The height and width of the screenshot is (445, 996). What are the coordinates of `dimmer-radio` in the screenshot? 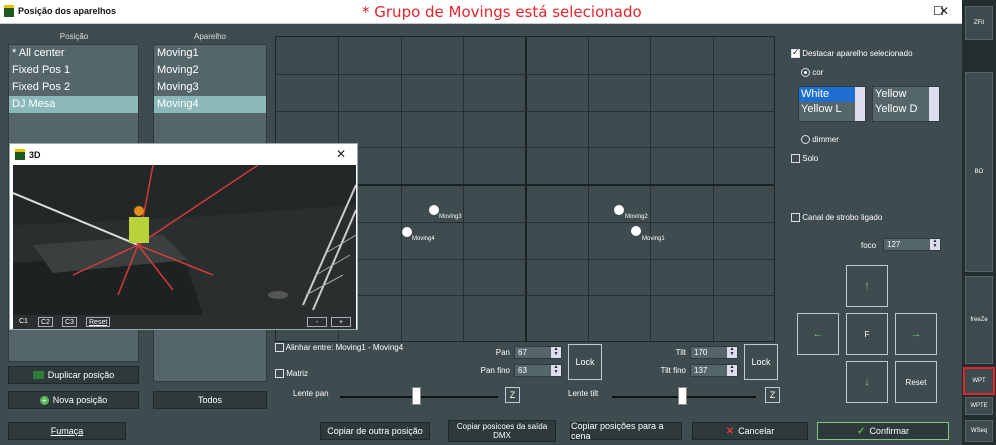 It's located at (805, 140).